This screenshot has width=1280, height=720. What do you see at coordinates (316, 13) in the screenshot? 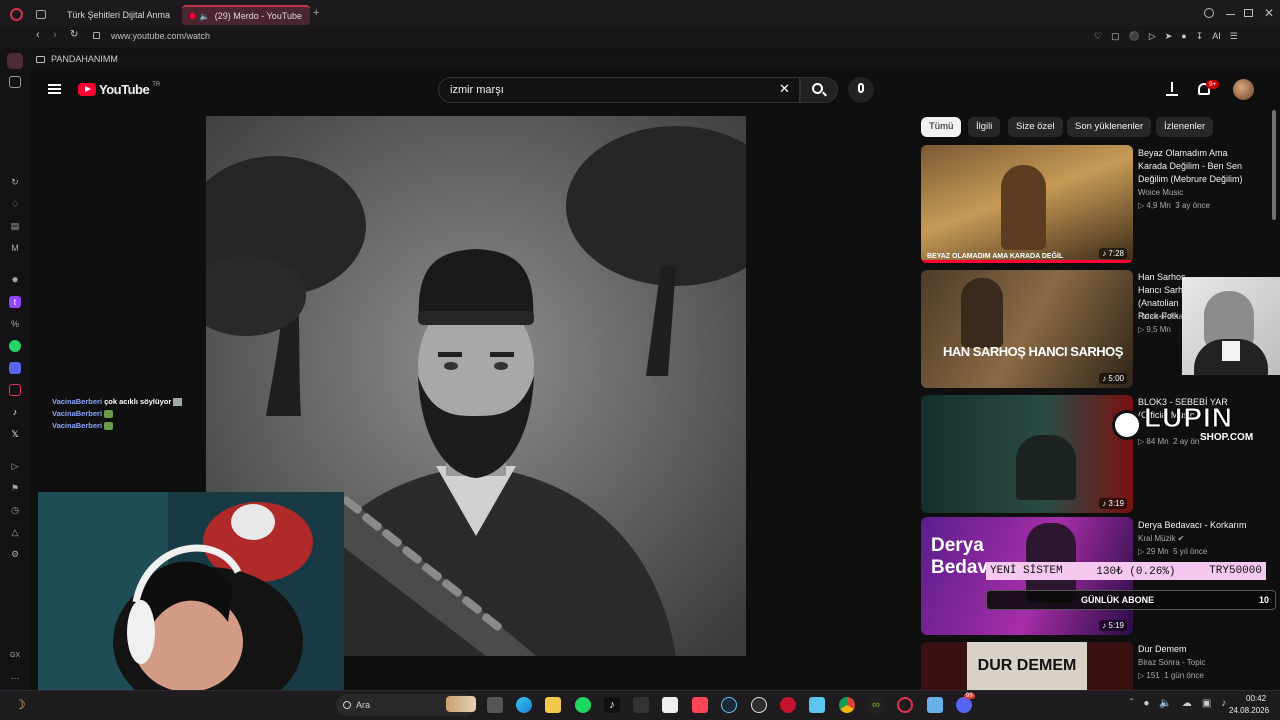
I see `new-tab-button: +` at bounding box center [316, 13].